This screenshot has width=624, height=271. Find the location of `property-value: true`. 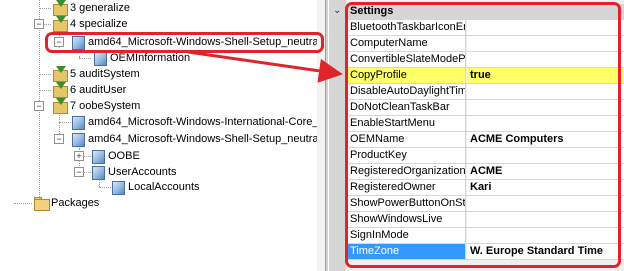

property-value: true is located at coordinates (545, 75).